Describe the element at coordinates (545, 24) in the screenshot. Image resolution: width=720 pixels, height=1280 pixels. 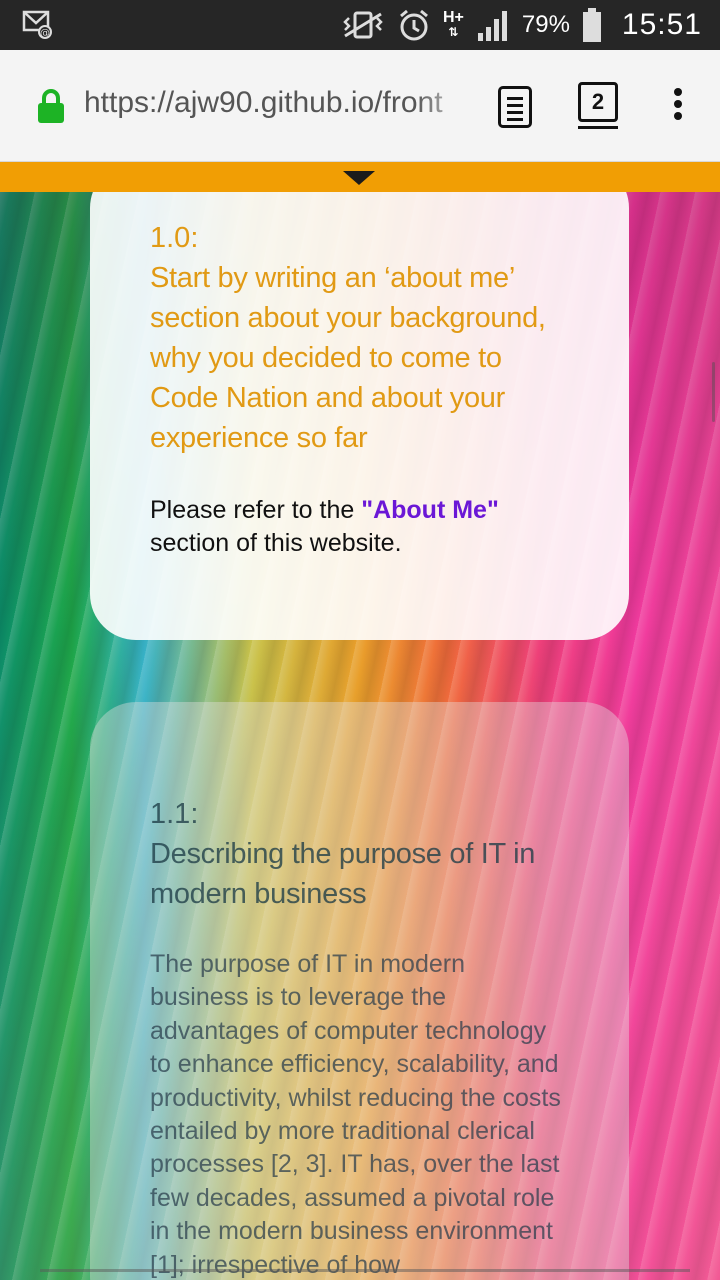
I see `battery-percent: 79%` at that location.